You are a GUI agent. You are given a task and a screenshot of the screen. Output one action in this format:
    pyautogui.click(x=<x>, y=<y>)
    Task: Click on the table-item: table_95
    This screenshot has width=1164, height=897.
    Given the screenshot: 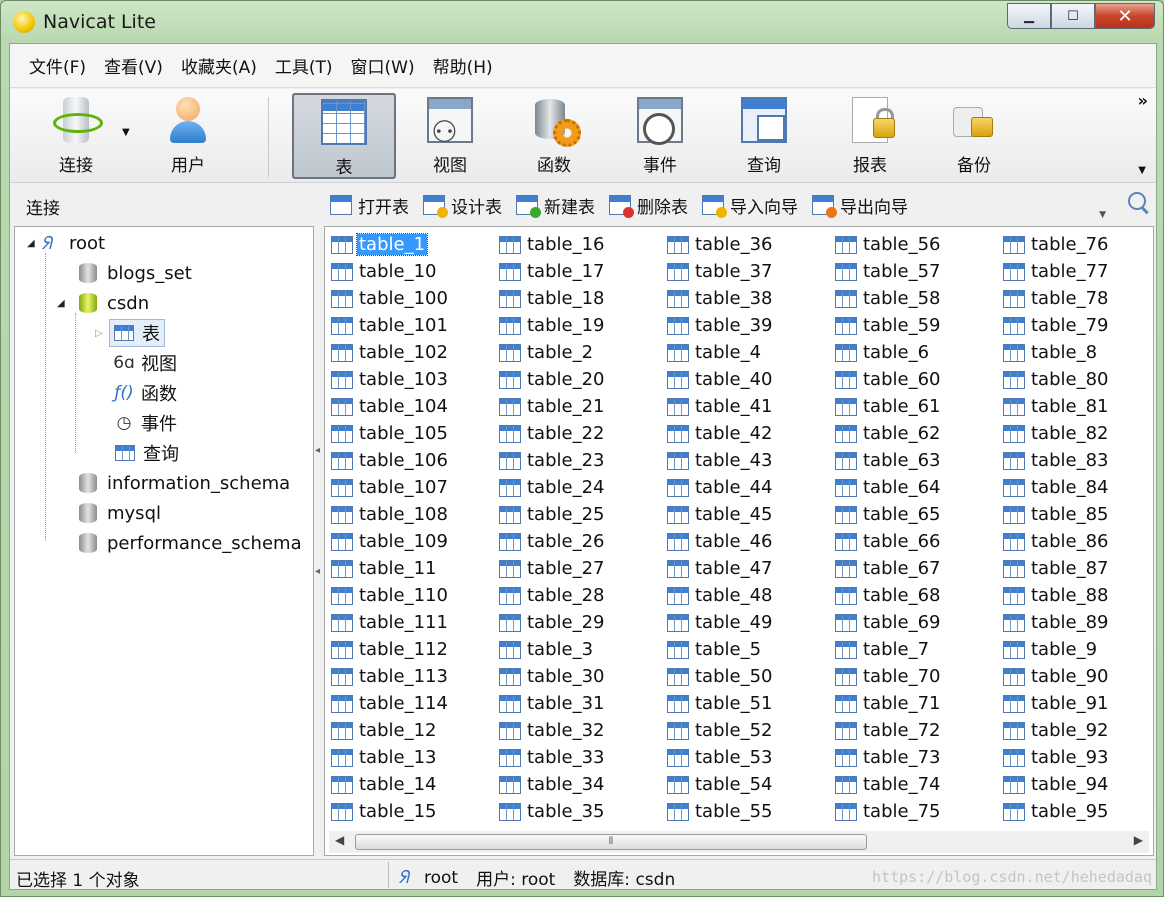 What is the action you would take?
    pyautogui.click(x=1078, y=811)
    